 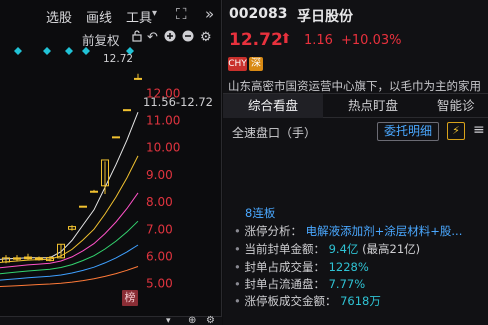 What do you see at coordinates (360, 301) in the screenshot?
I see `limit-turnover-value: 7618万` at bounding box center [360, 301].